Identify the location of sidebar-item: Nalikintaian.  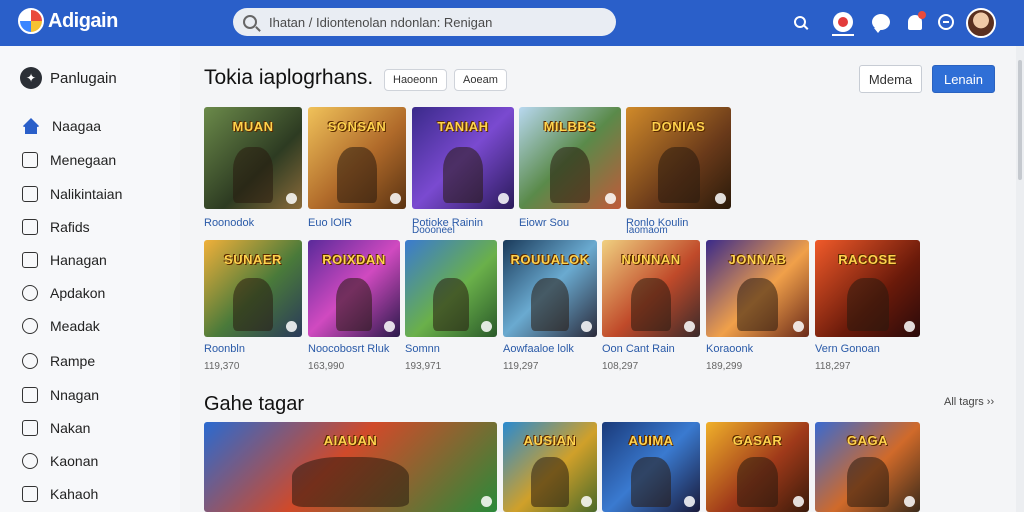
(72, 194).